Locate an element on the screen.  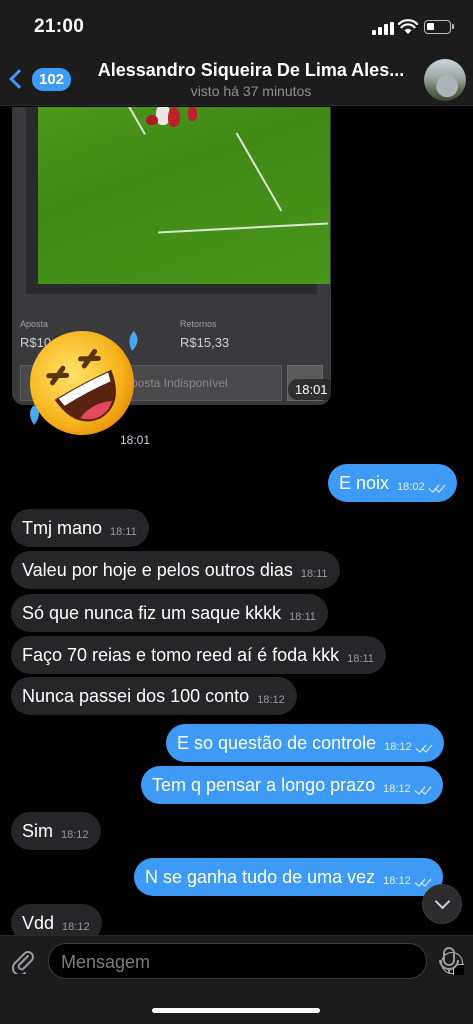
message-bubble-outgoing: N se ganha tudo de uma vez 18:12 is located at coordinates (288, 877).